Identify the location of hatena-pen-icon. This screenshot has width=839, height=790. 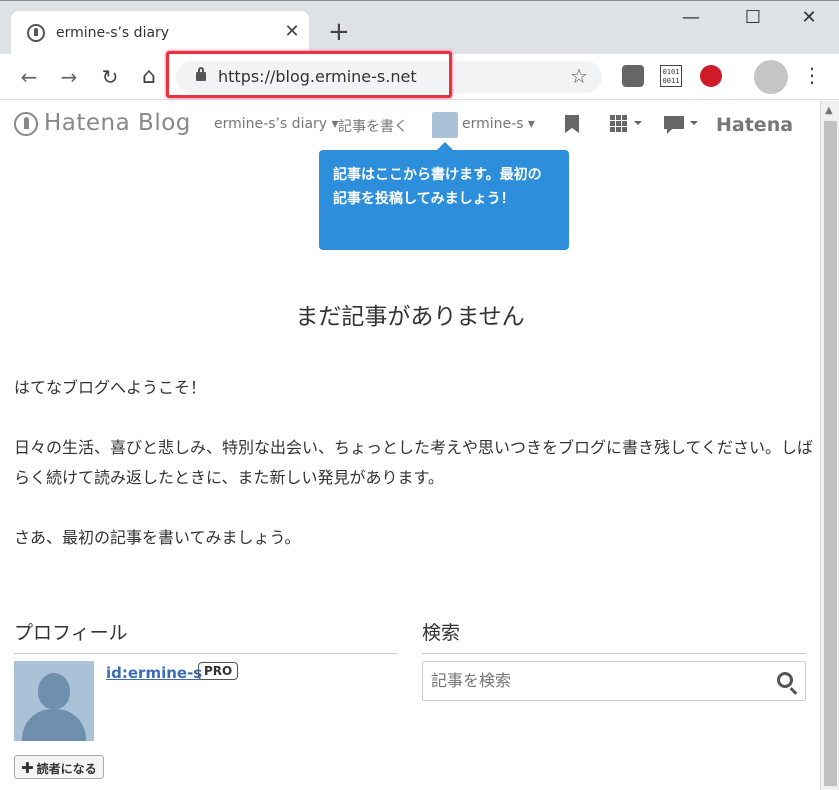
(26, 124).